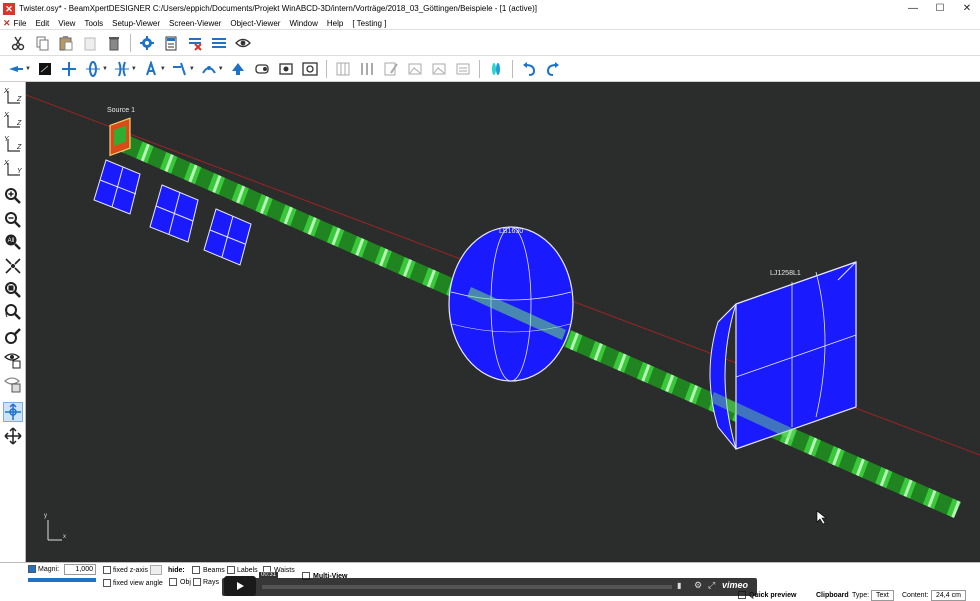  What do you see at coordinates (915, 595) in the screenshot?
I see `content-label: Content:` at bounding box center [915, 595].